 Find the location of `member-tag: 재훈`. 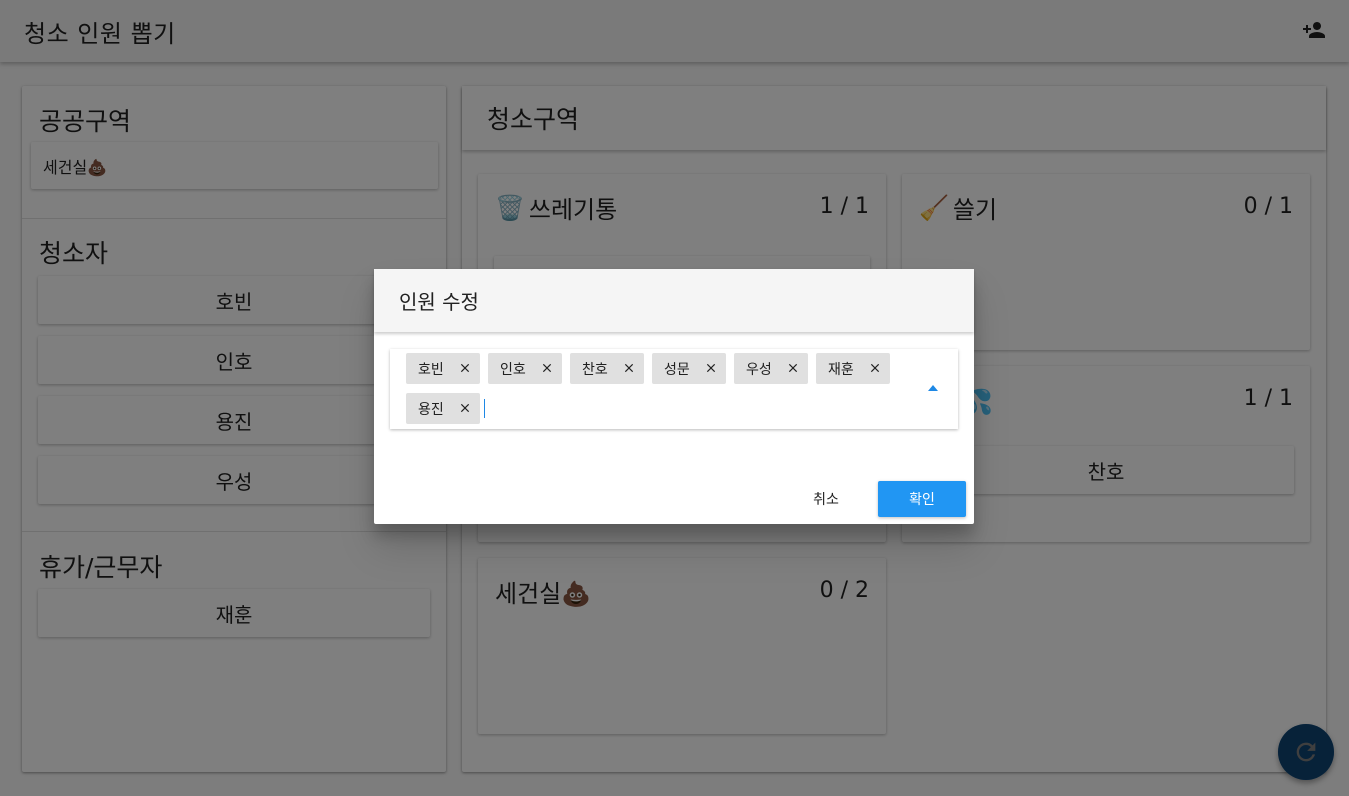

member-tag: 재훈 is located at coordinates (853, 368).